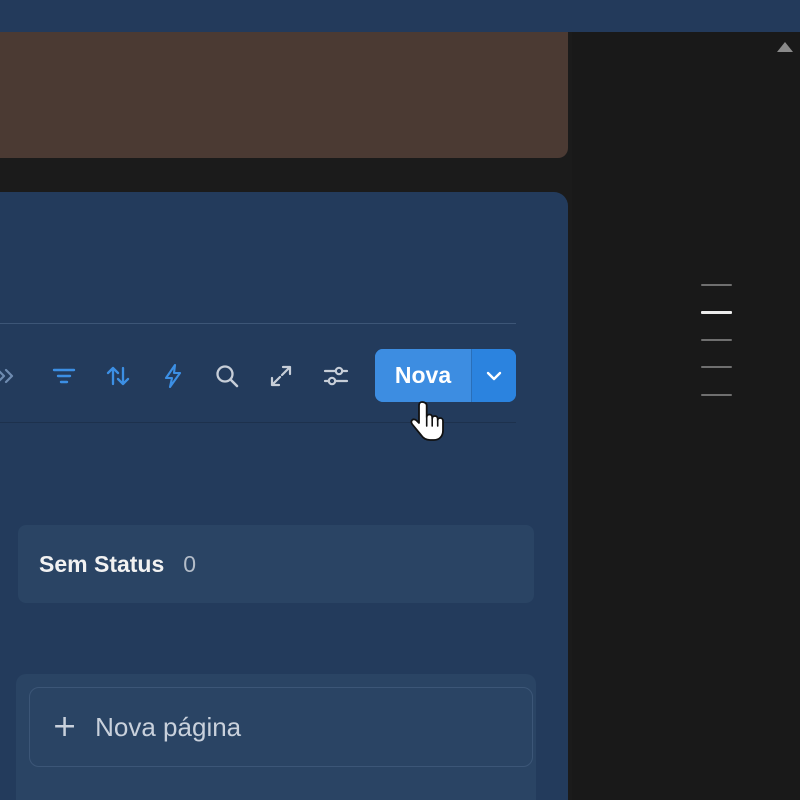 The height and width of the screenshot is (800, 800). What do you see at coordinates (173, 376) in the screenshot?
I see `automation-bolt-icon` at bounding box center [173, 376].